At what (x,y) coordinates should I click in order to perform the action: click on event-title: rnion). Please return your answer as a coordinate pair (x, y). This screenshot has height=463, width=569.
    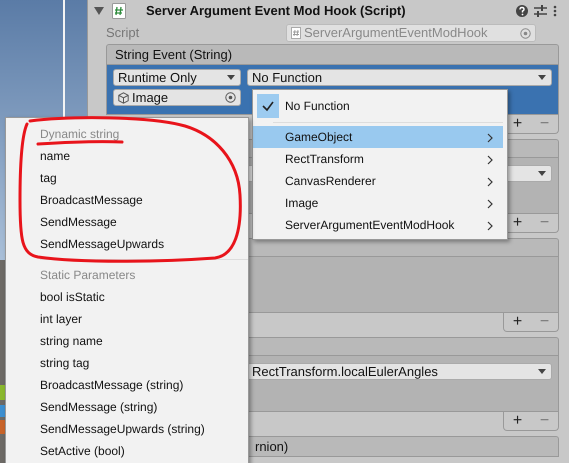
    Looking at the image, I should click on (271, 446).